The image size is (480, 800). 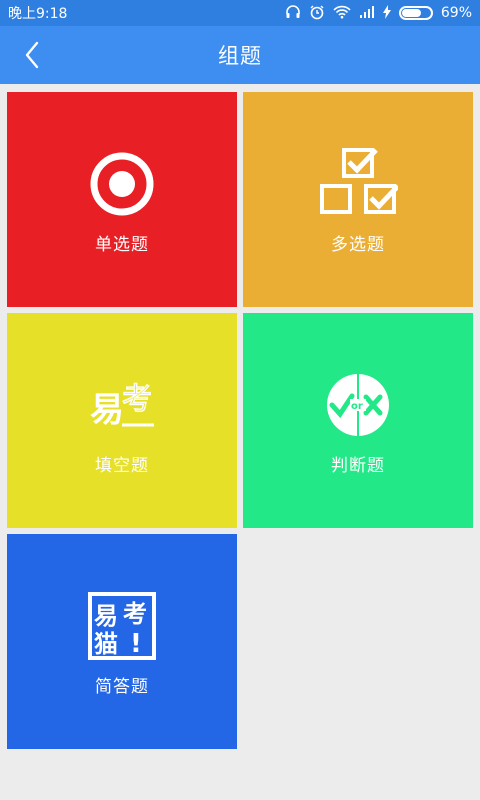 I want to click on tile-short-answer: 易 考 猫 ! 简答题, so click(x=122, y=641).